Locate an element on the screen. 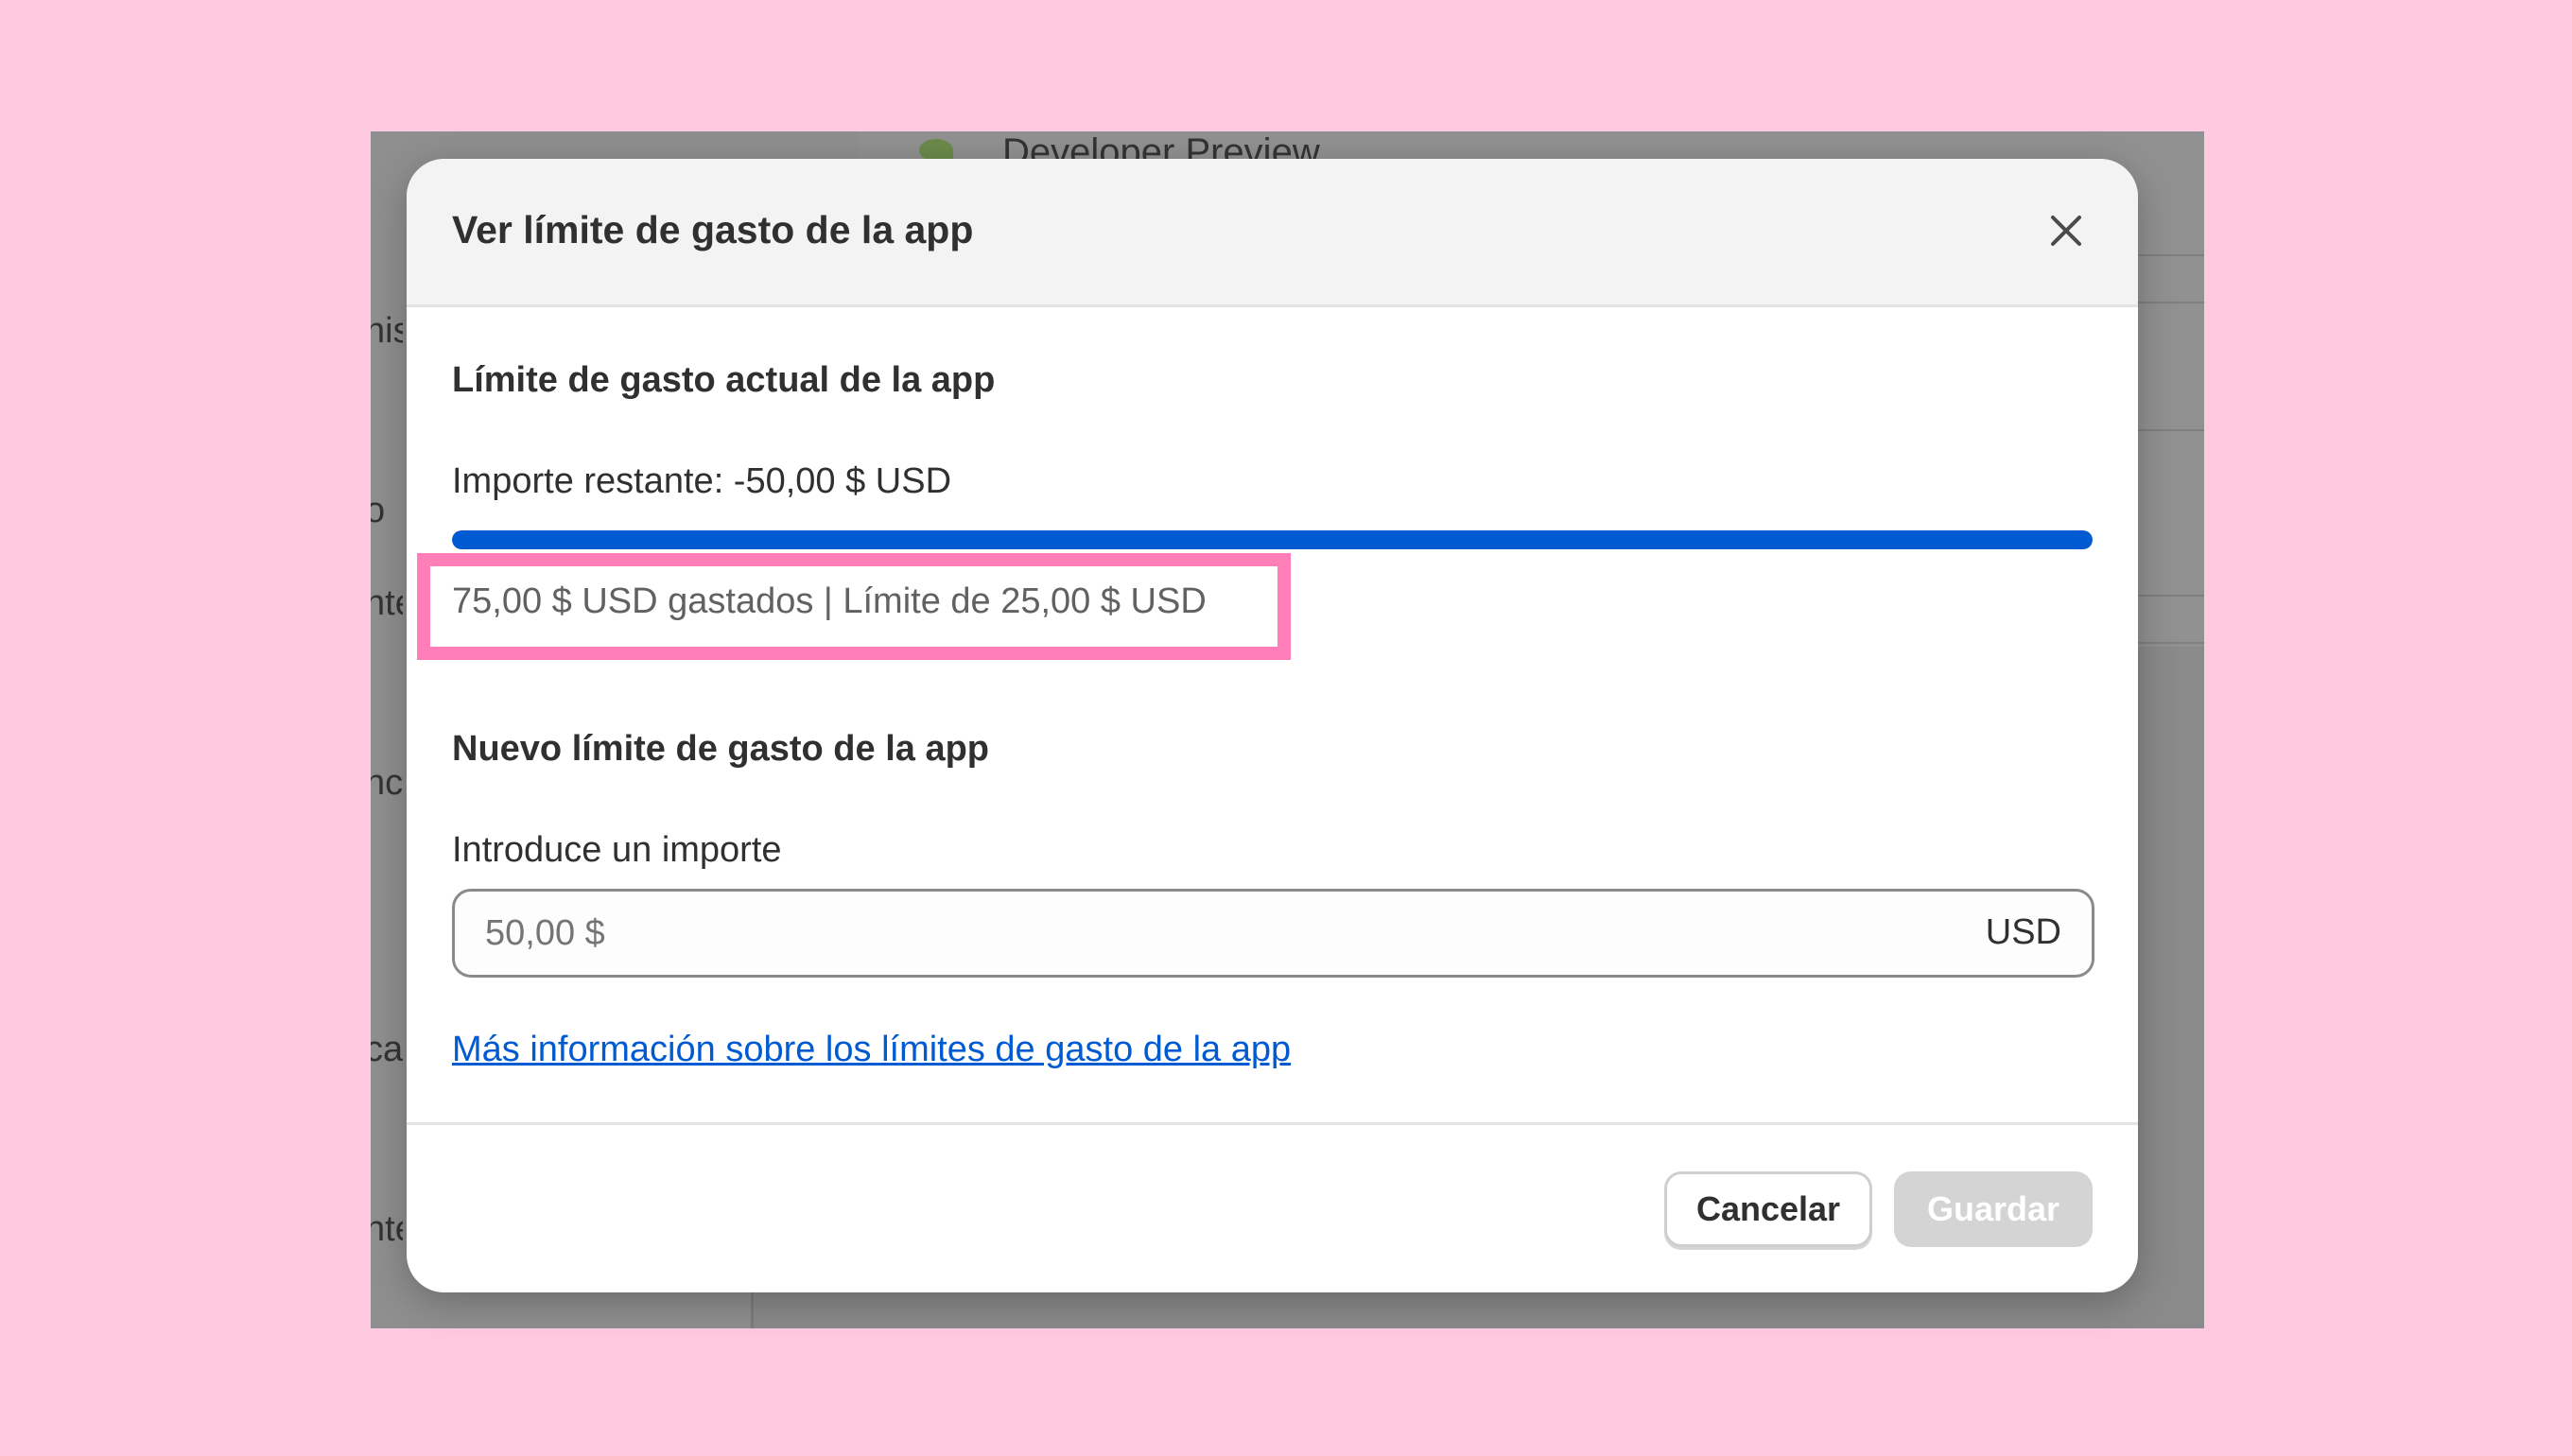 Image resolution: width=2572 pixels, height=1456 pixels. background-sidebar-fragment: nis is located at coordinates (387, 331).